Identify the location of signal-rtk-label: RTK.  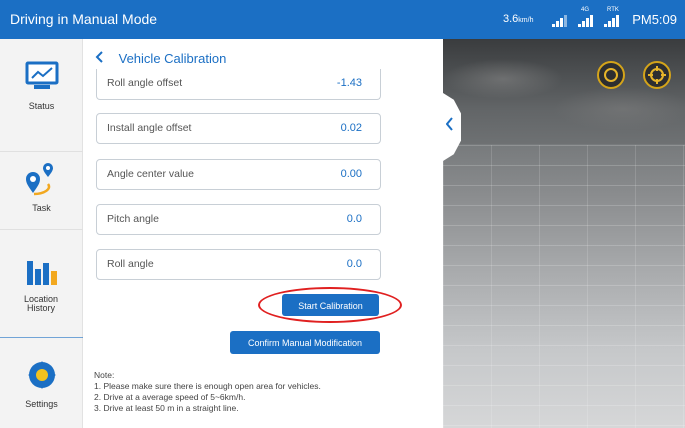
(613, 10).